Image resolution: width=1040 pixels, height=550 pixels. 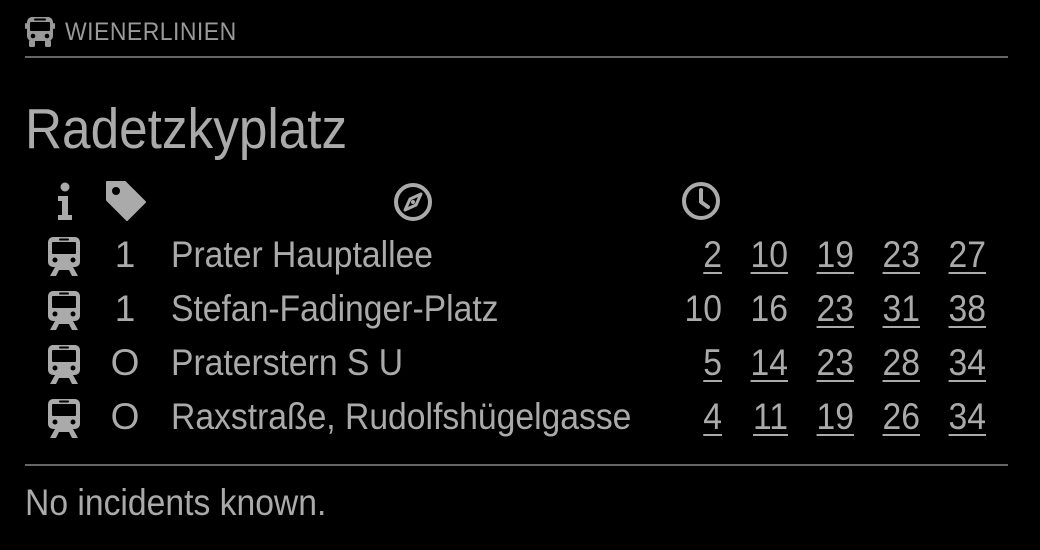 I want to click on module-title: WIENERLINIEN, so click(x=151, y=31).